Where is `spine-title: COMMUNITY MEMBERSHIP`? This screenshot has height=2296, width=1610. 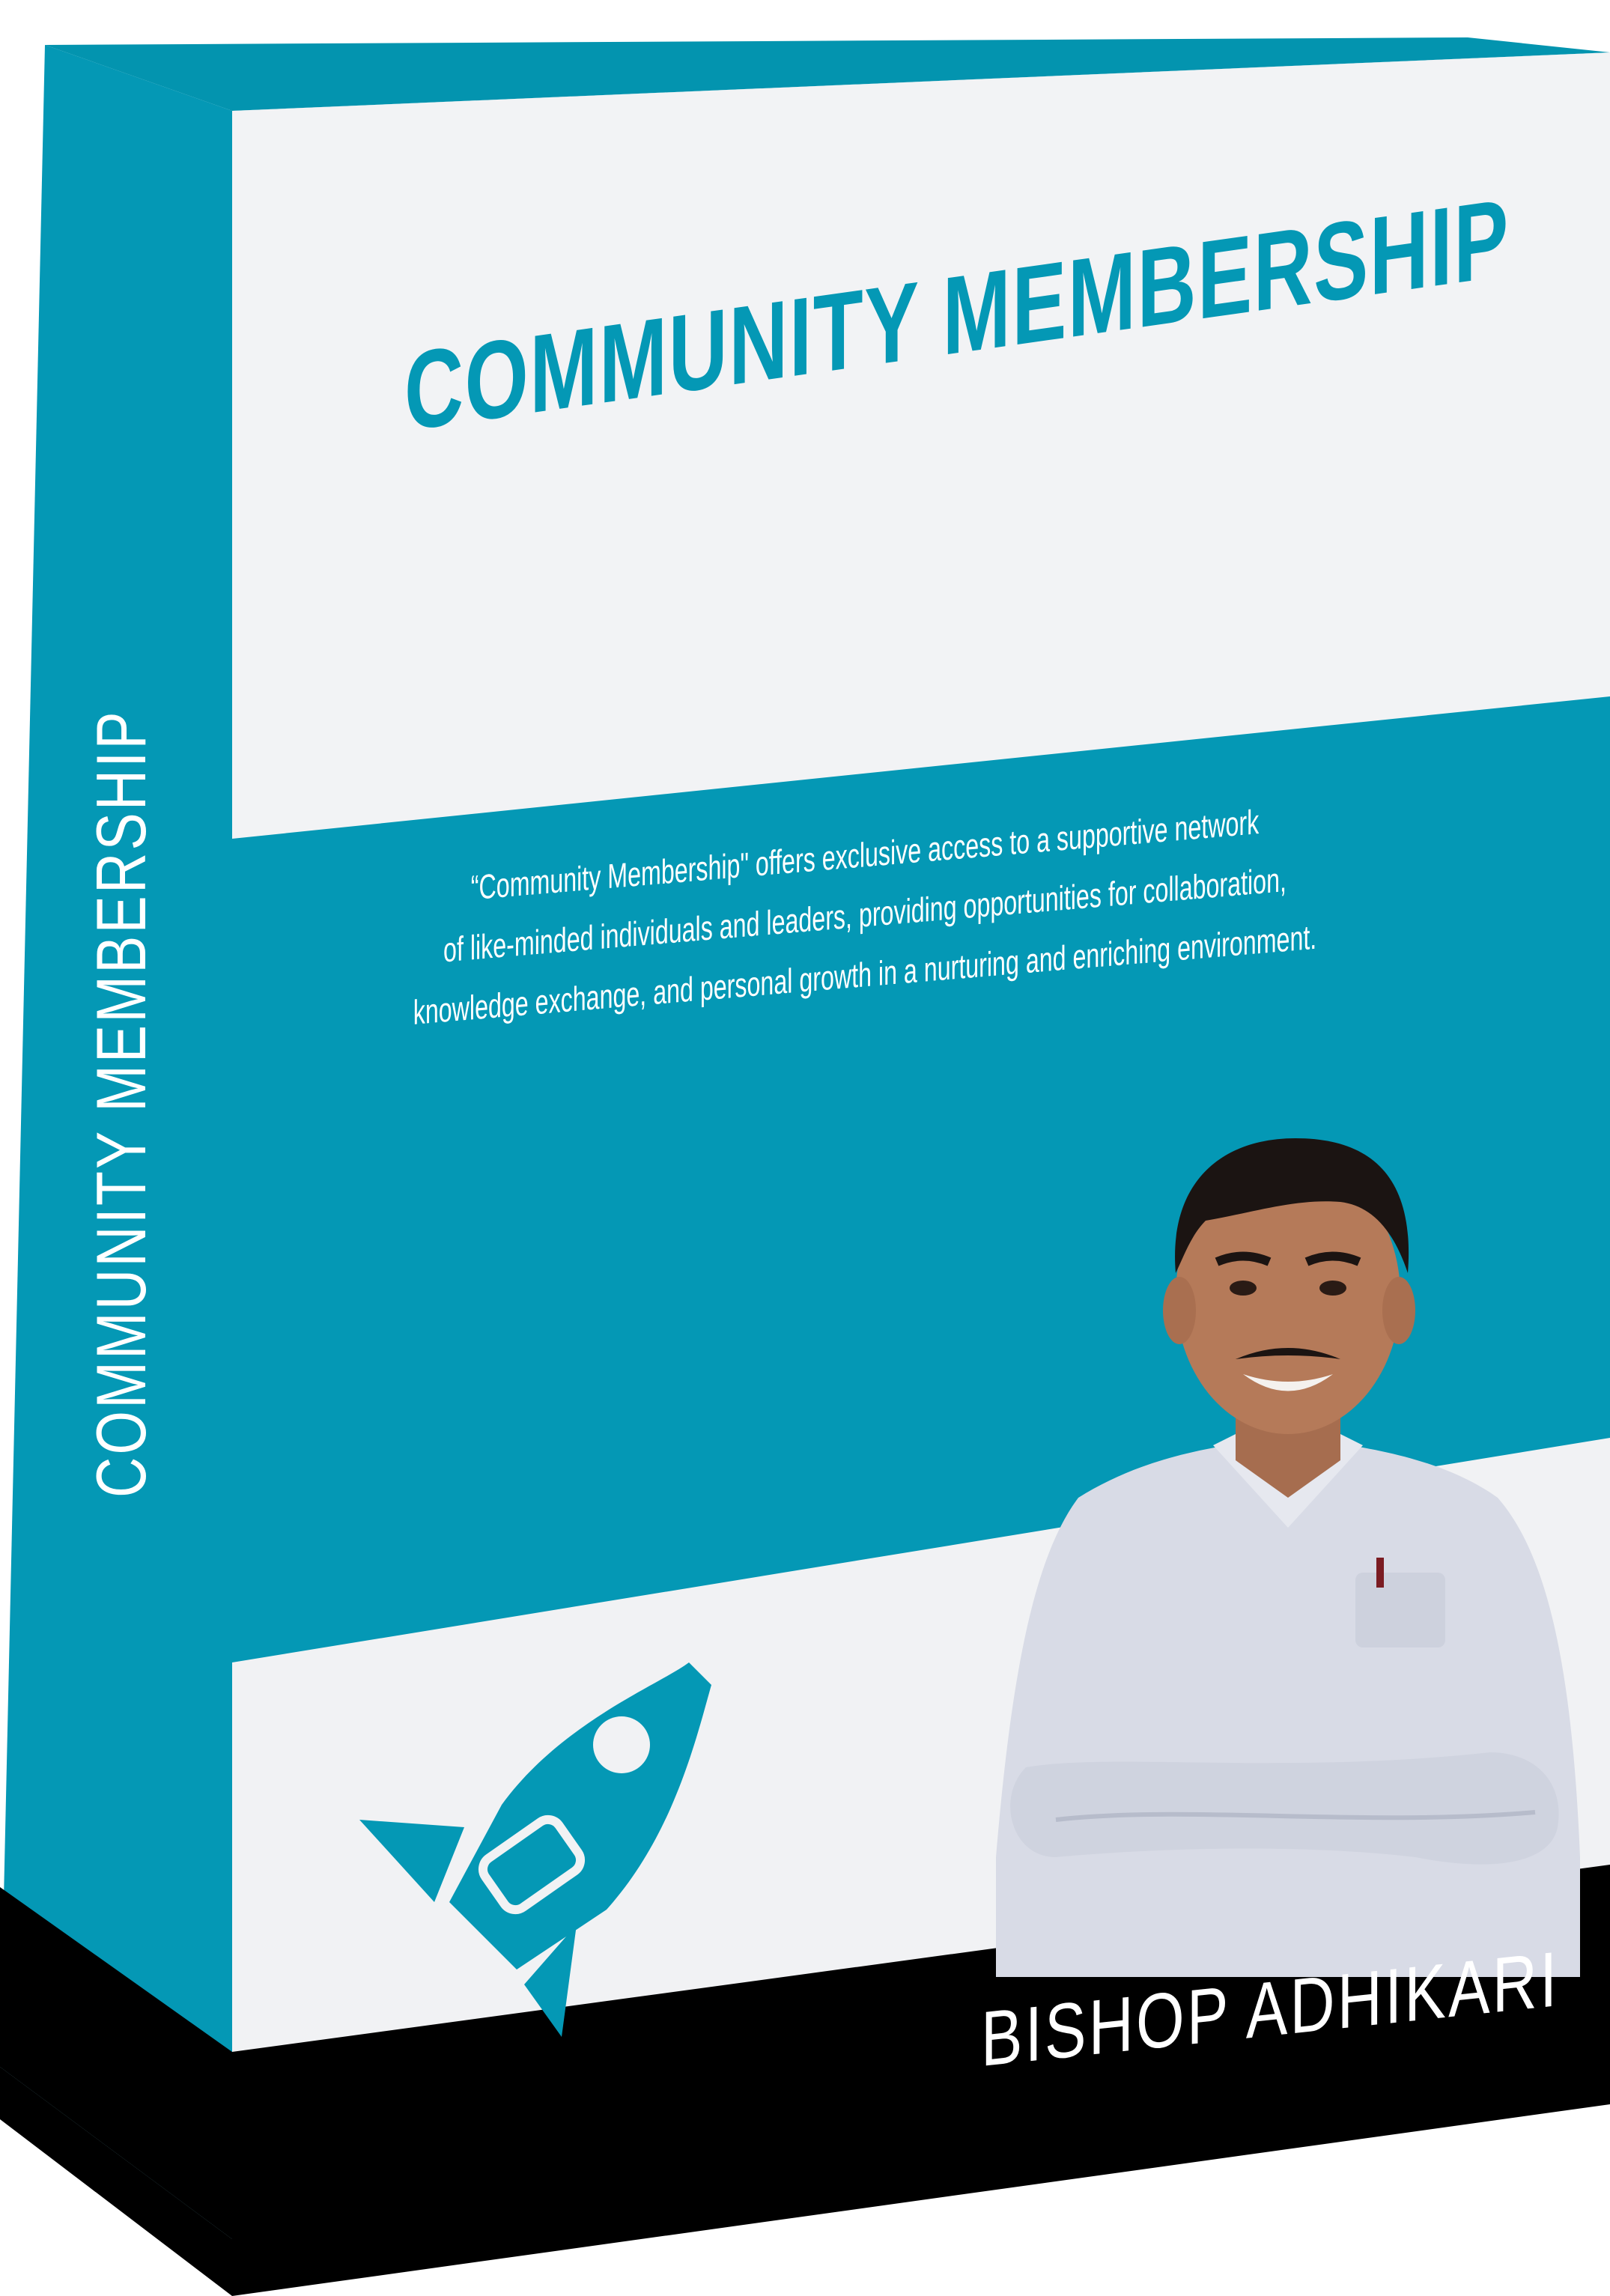
spine-title: COMMUNITY MEMBERSHIP is located at coordinates (121, 1103).